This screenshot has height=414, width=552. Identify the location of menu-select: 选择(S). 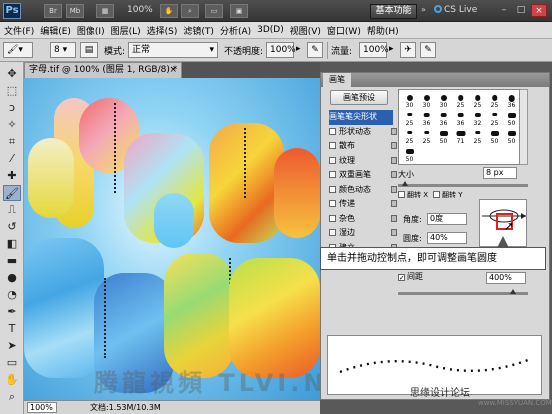
(162, 30).